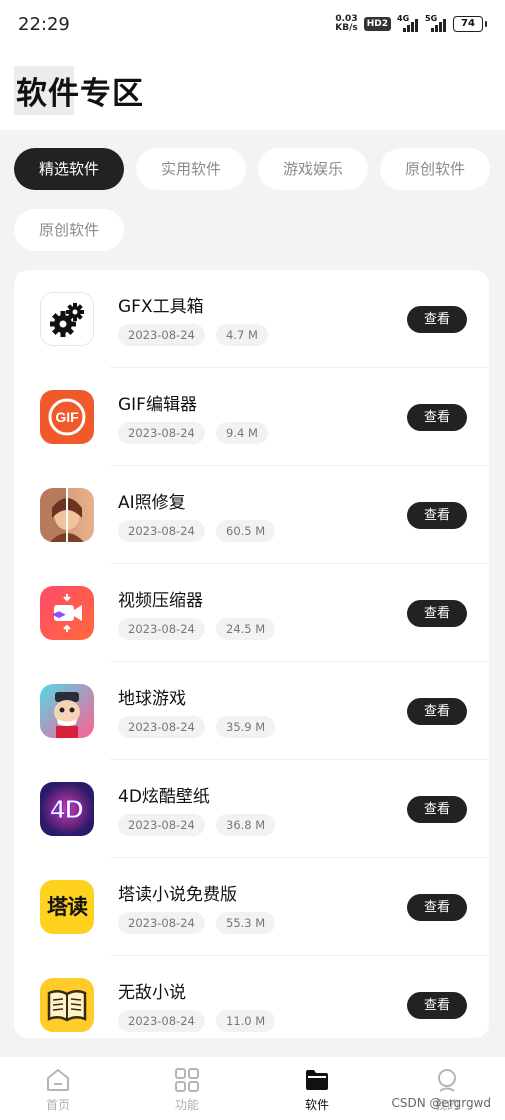 Image resolution: width=505 pixels, height=1120 pixels. Describe the element at coordinates (251, 711) in the screenshot. I see `list-item: 地球游戏 2023-08-24 35.9 M 查看` at that location.